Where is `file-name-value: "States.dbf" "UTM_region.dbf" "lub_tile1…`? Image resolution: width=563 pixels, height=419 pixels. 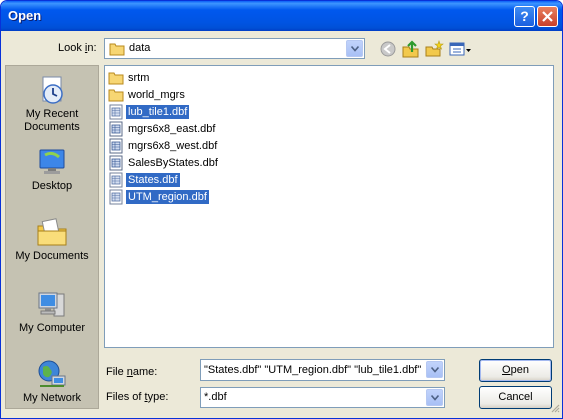
file-name-value: "States.dbf" "UTM_region.dbf" "lub_tile1… is located at coordinates (313, 370).